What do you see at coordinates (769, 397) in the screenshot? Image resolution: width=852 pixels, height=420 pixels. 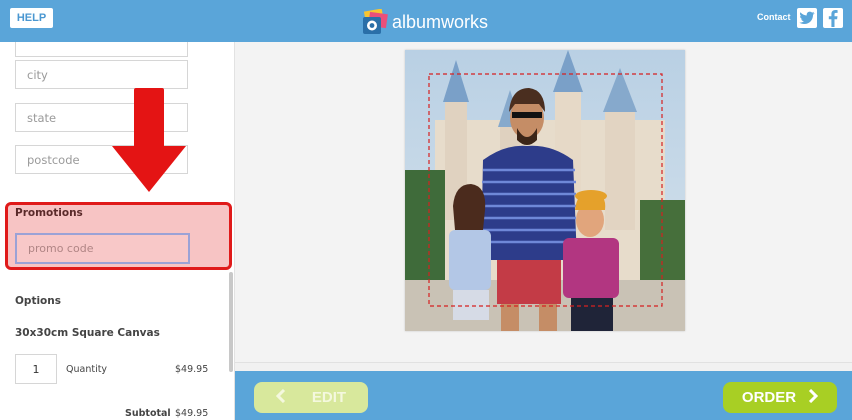 I see `order-button-label: ORDER` at bounding box center [769, 397].